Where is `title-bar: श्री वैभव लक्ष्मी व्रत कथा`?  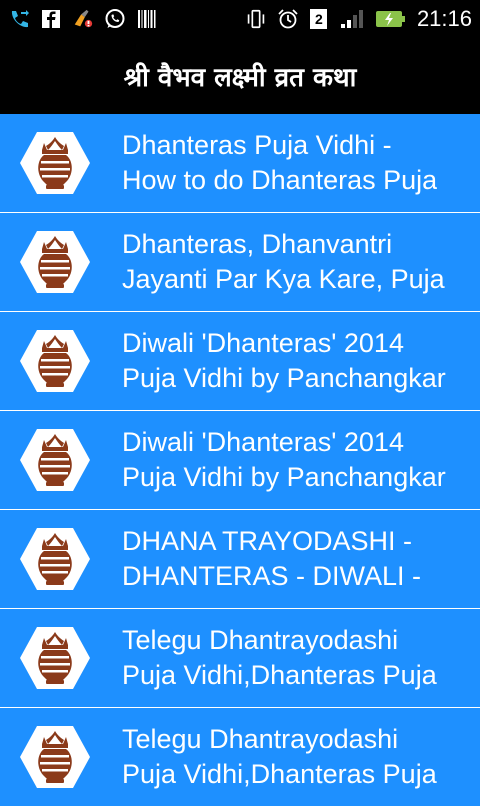 title-bar: श्री वैभव लक्ष्मी व्रत कथा is located at coordinates (240, 76).